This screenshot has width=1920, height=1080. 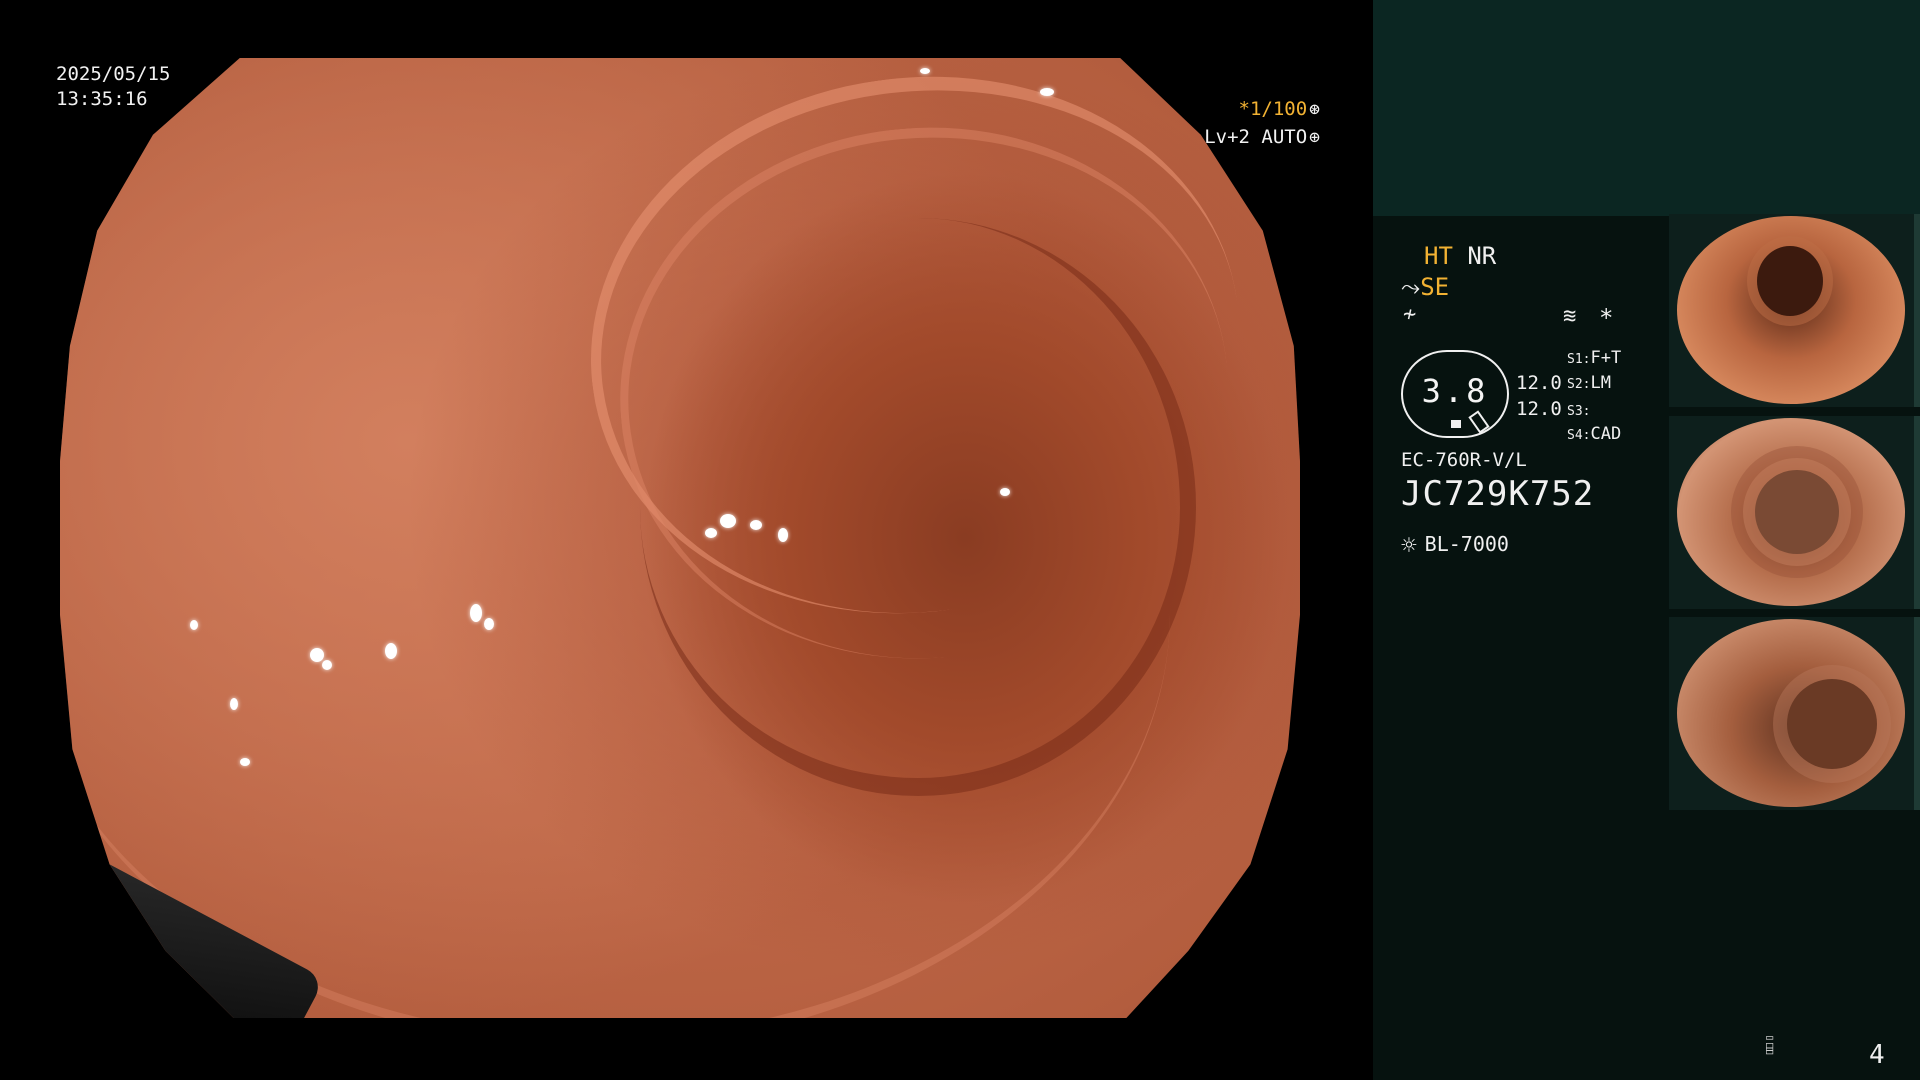 What do you see at coordinates (1498, 494) in the screenshot?
I see `scope-serial: JC729K752` at bounding box center [1498, 494].